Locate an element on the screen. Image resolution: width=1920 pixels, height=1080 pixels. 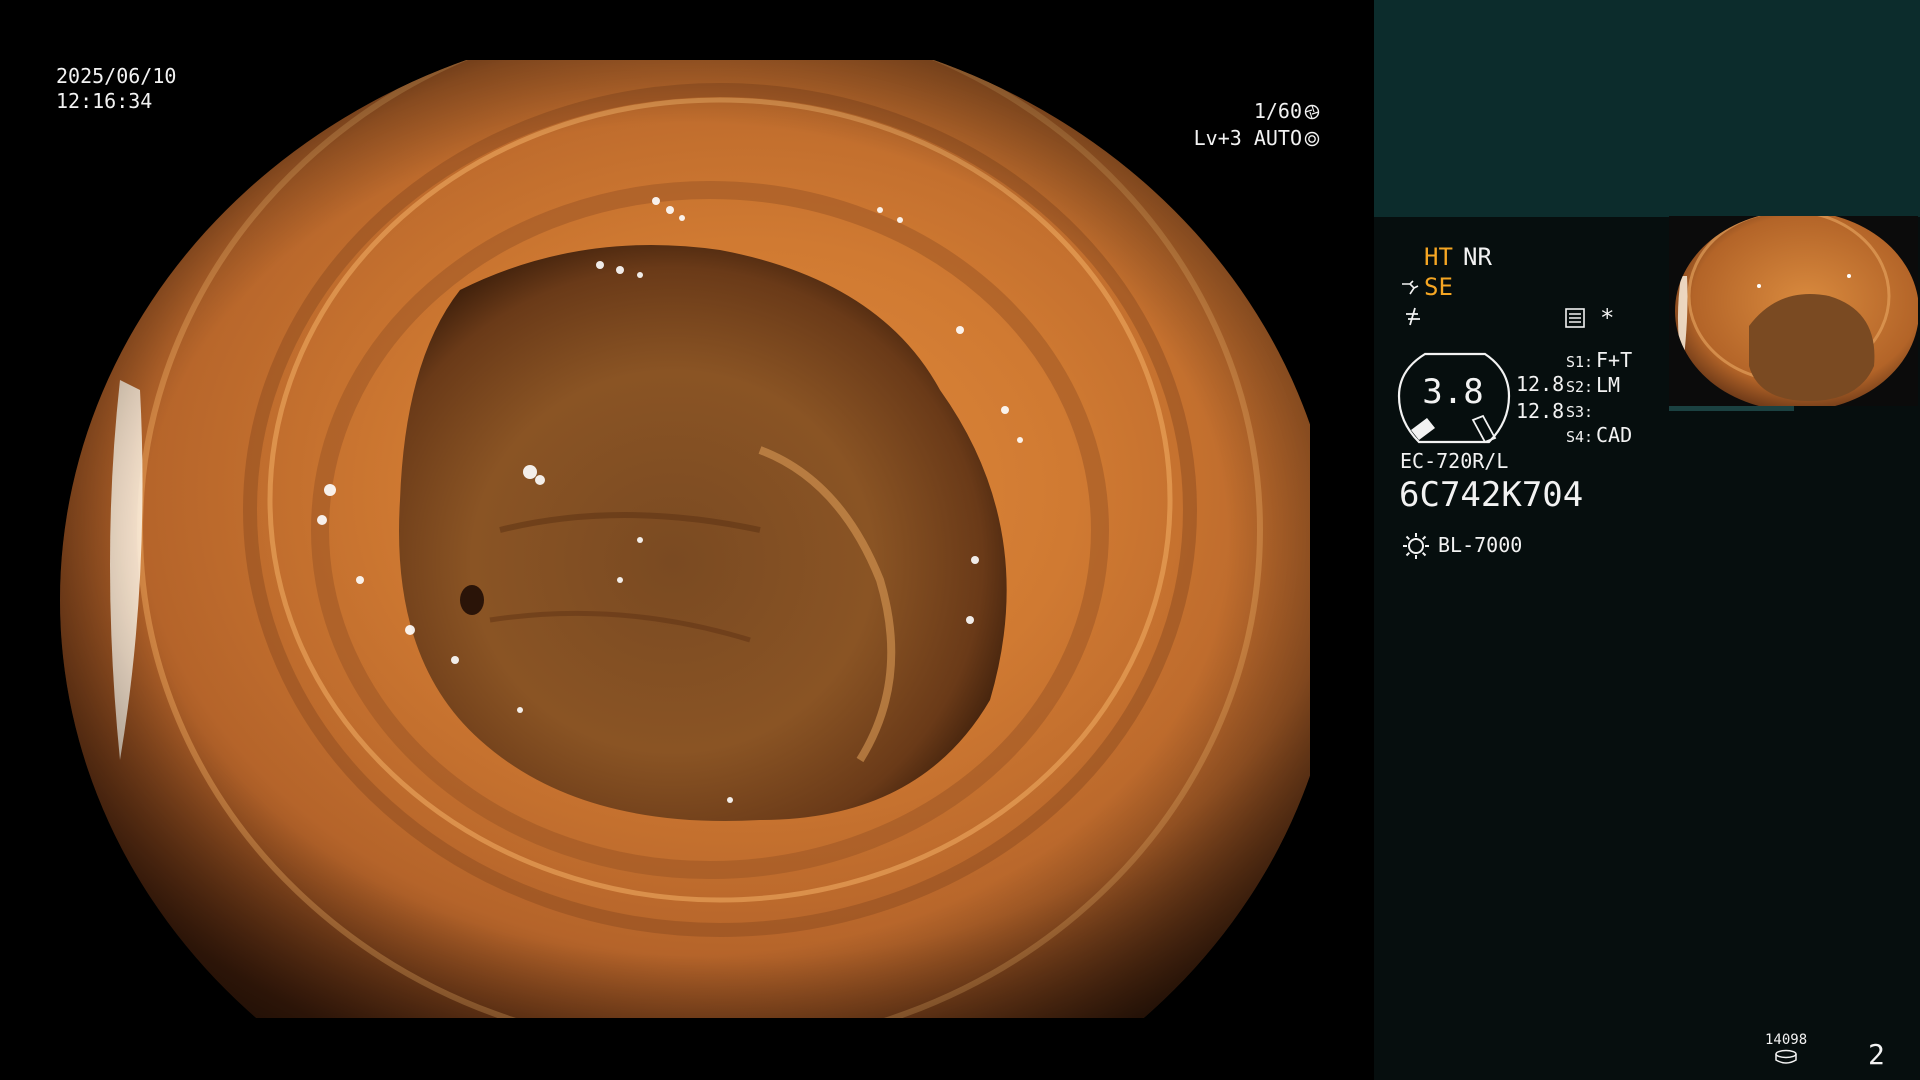
scope-model: EC-720R/L is located at coordinates (1454, 461).